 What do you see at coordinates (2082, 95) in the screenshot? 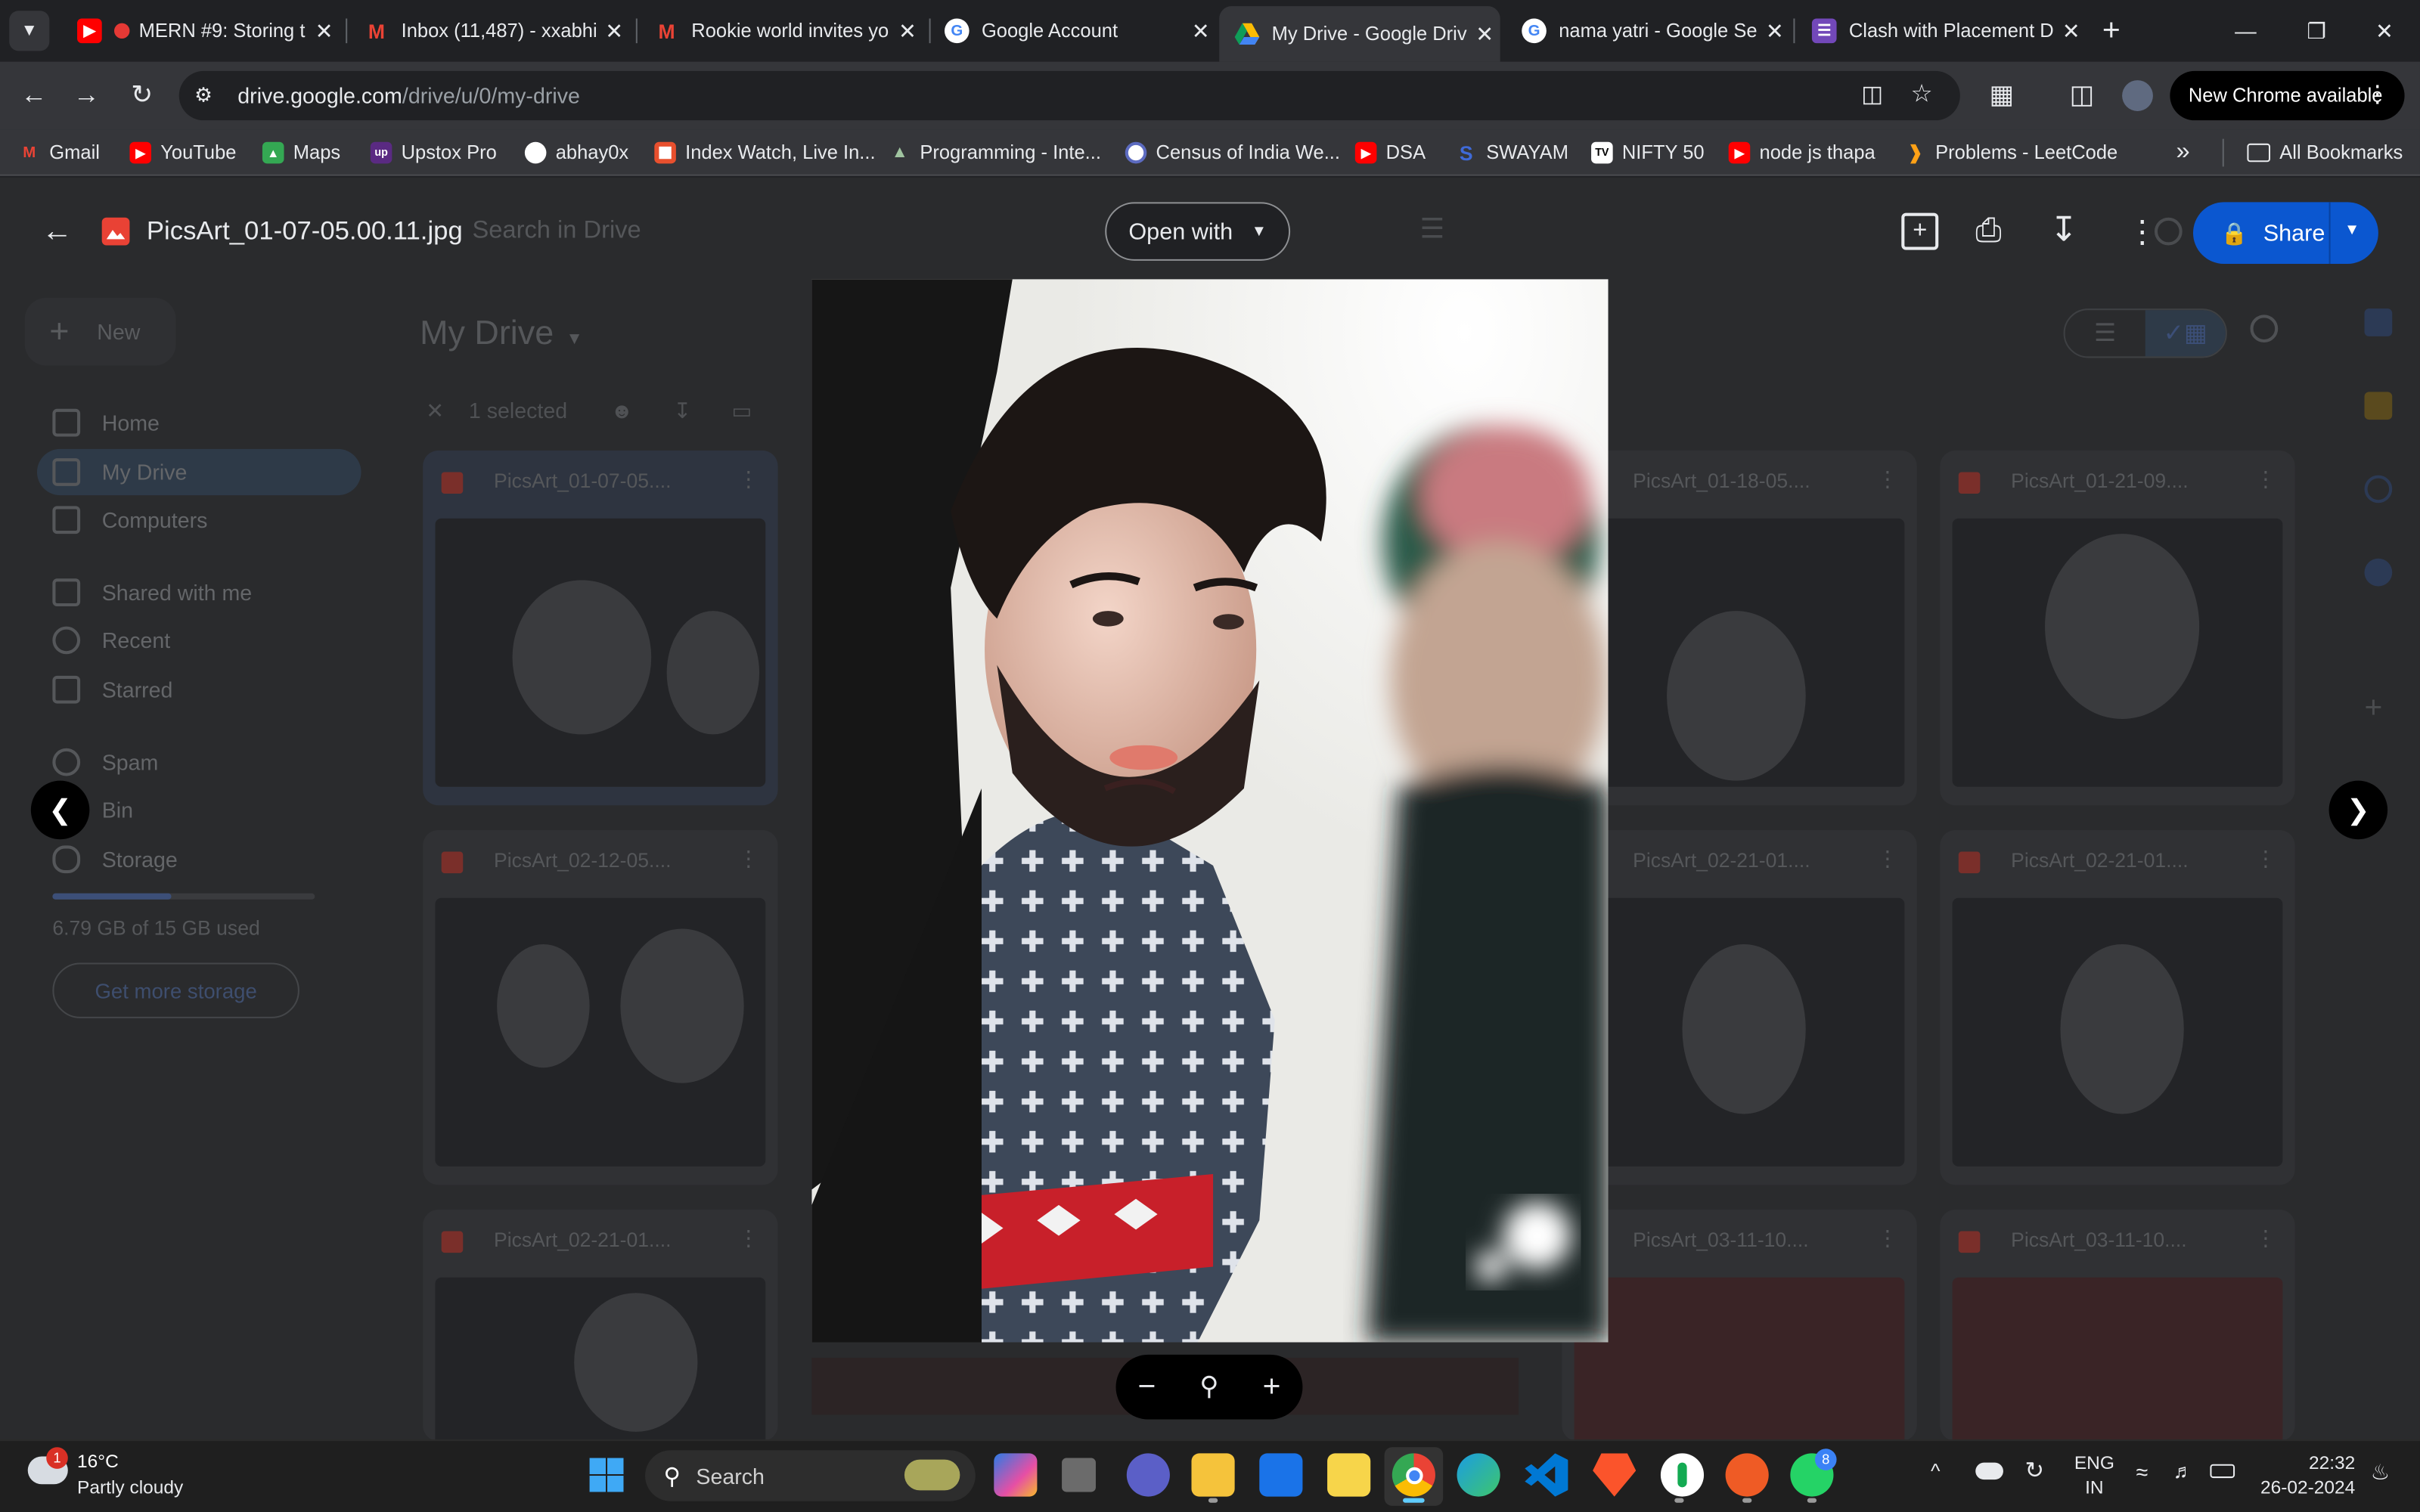
I see `side-panel-icon: ◫` at bounding box center [2082, 95].